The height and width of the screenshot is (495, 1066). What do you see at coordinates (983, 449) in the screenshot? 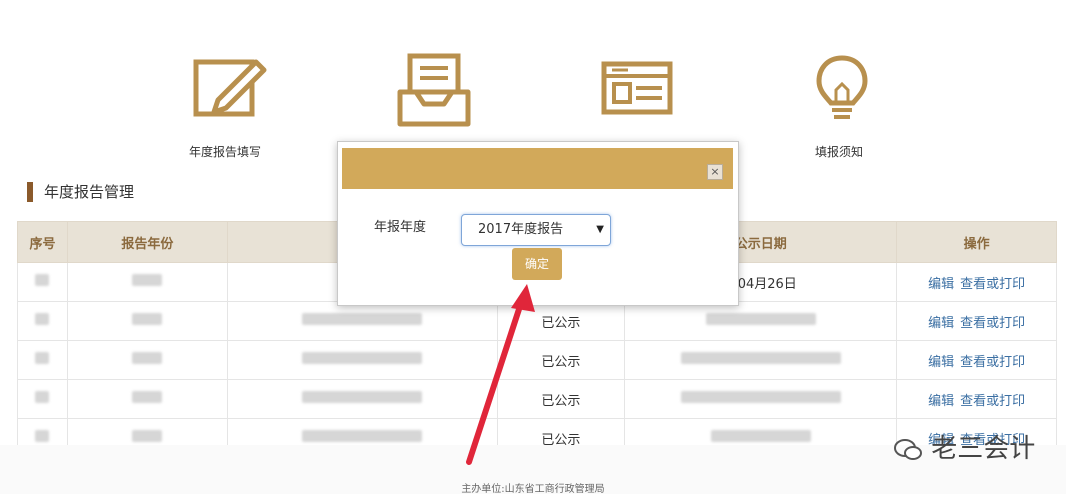
I see `watermark-text: 老三会计` at bounding box center [983, 449].